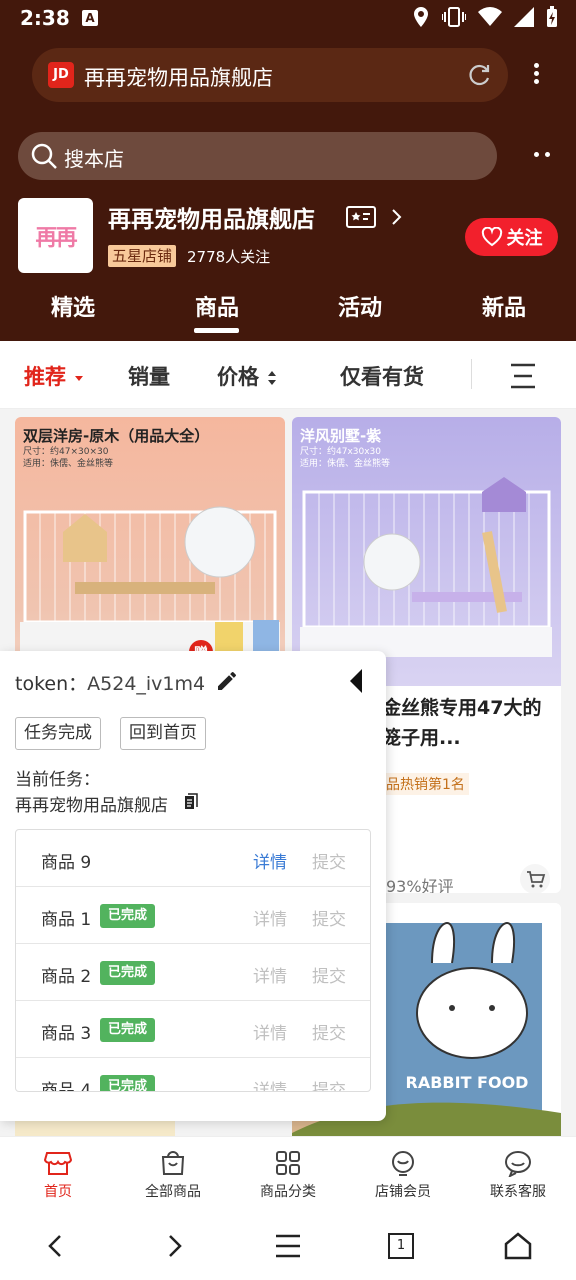 This screenshot has width=576, height=1280. What do you see at coordinates (421, 17) in the screenshot?
I see `location-icon` at bounding box center [421, 17].